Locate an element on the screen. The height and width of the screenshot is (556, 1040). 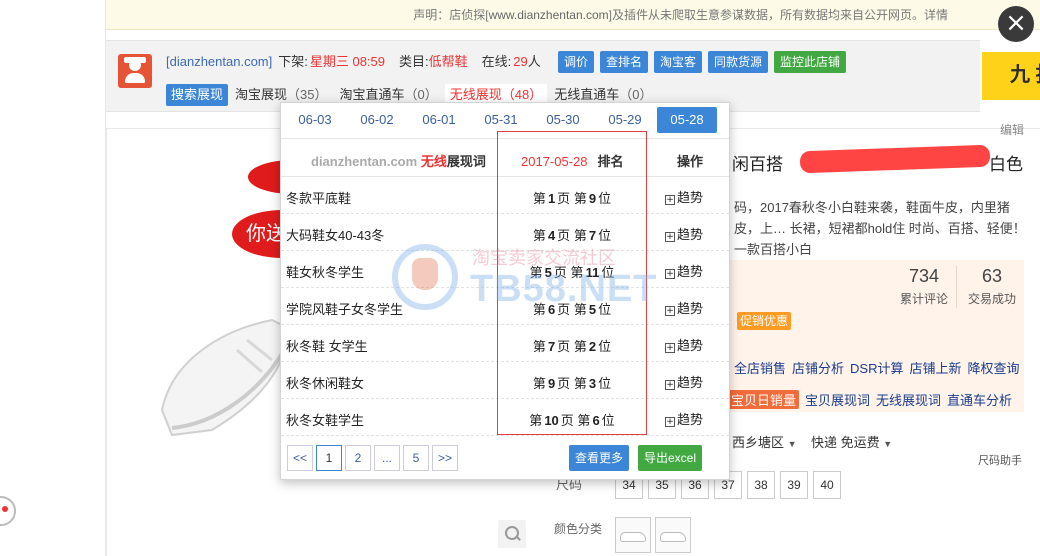
view-more-button: 查看更多 is located at coordinates (599, 458).